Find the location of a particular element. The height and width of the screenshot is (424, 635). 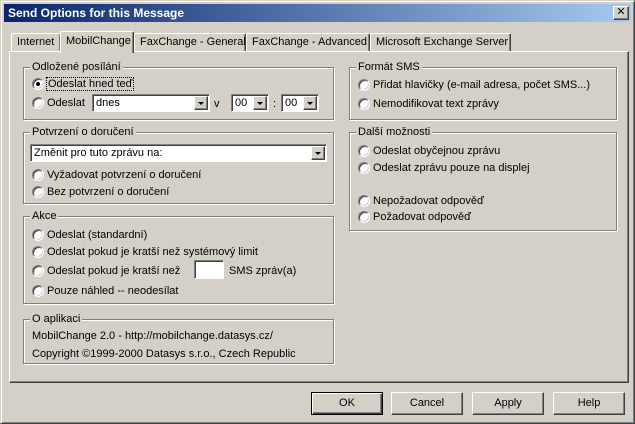

hour-select: 00 is located at coordinates (250, 103).